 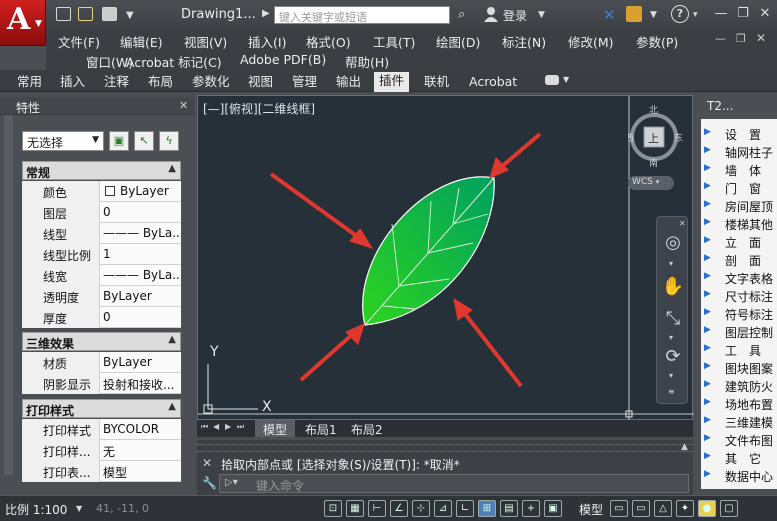 What do you see at coordinates (101, 429) in the screenshot?
I see `property-row: 打印样式 BYCOLOR` at bounding box center [101, 429].